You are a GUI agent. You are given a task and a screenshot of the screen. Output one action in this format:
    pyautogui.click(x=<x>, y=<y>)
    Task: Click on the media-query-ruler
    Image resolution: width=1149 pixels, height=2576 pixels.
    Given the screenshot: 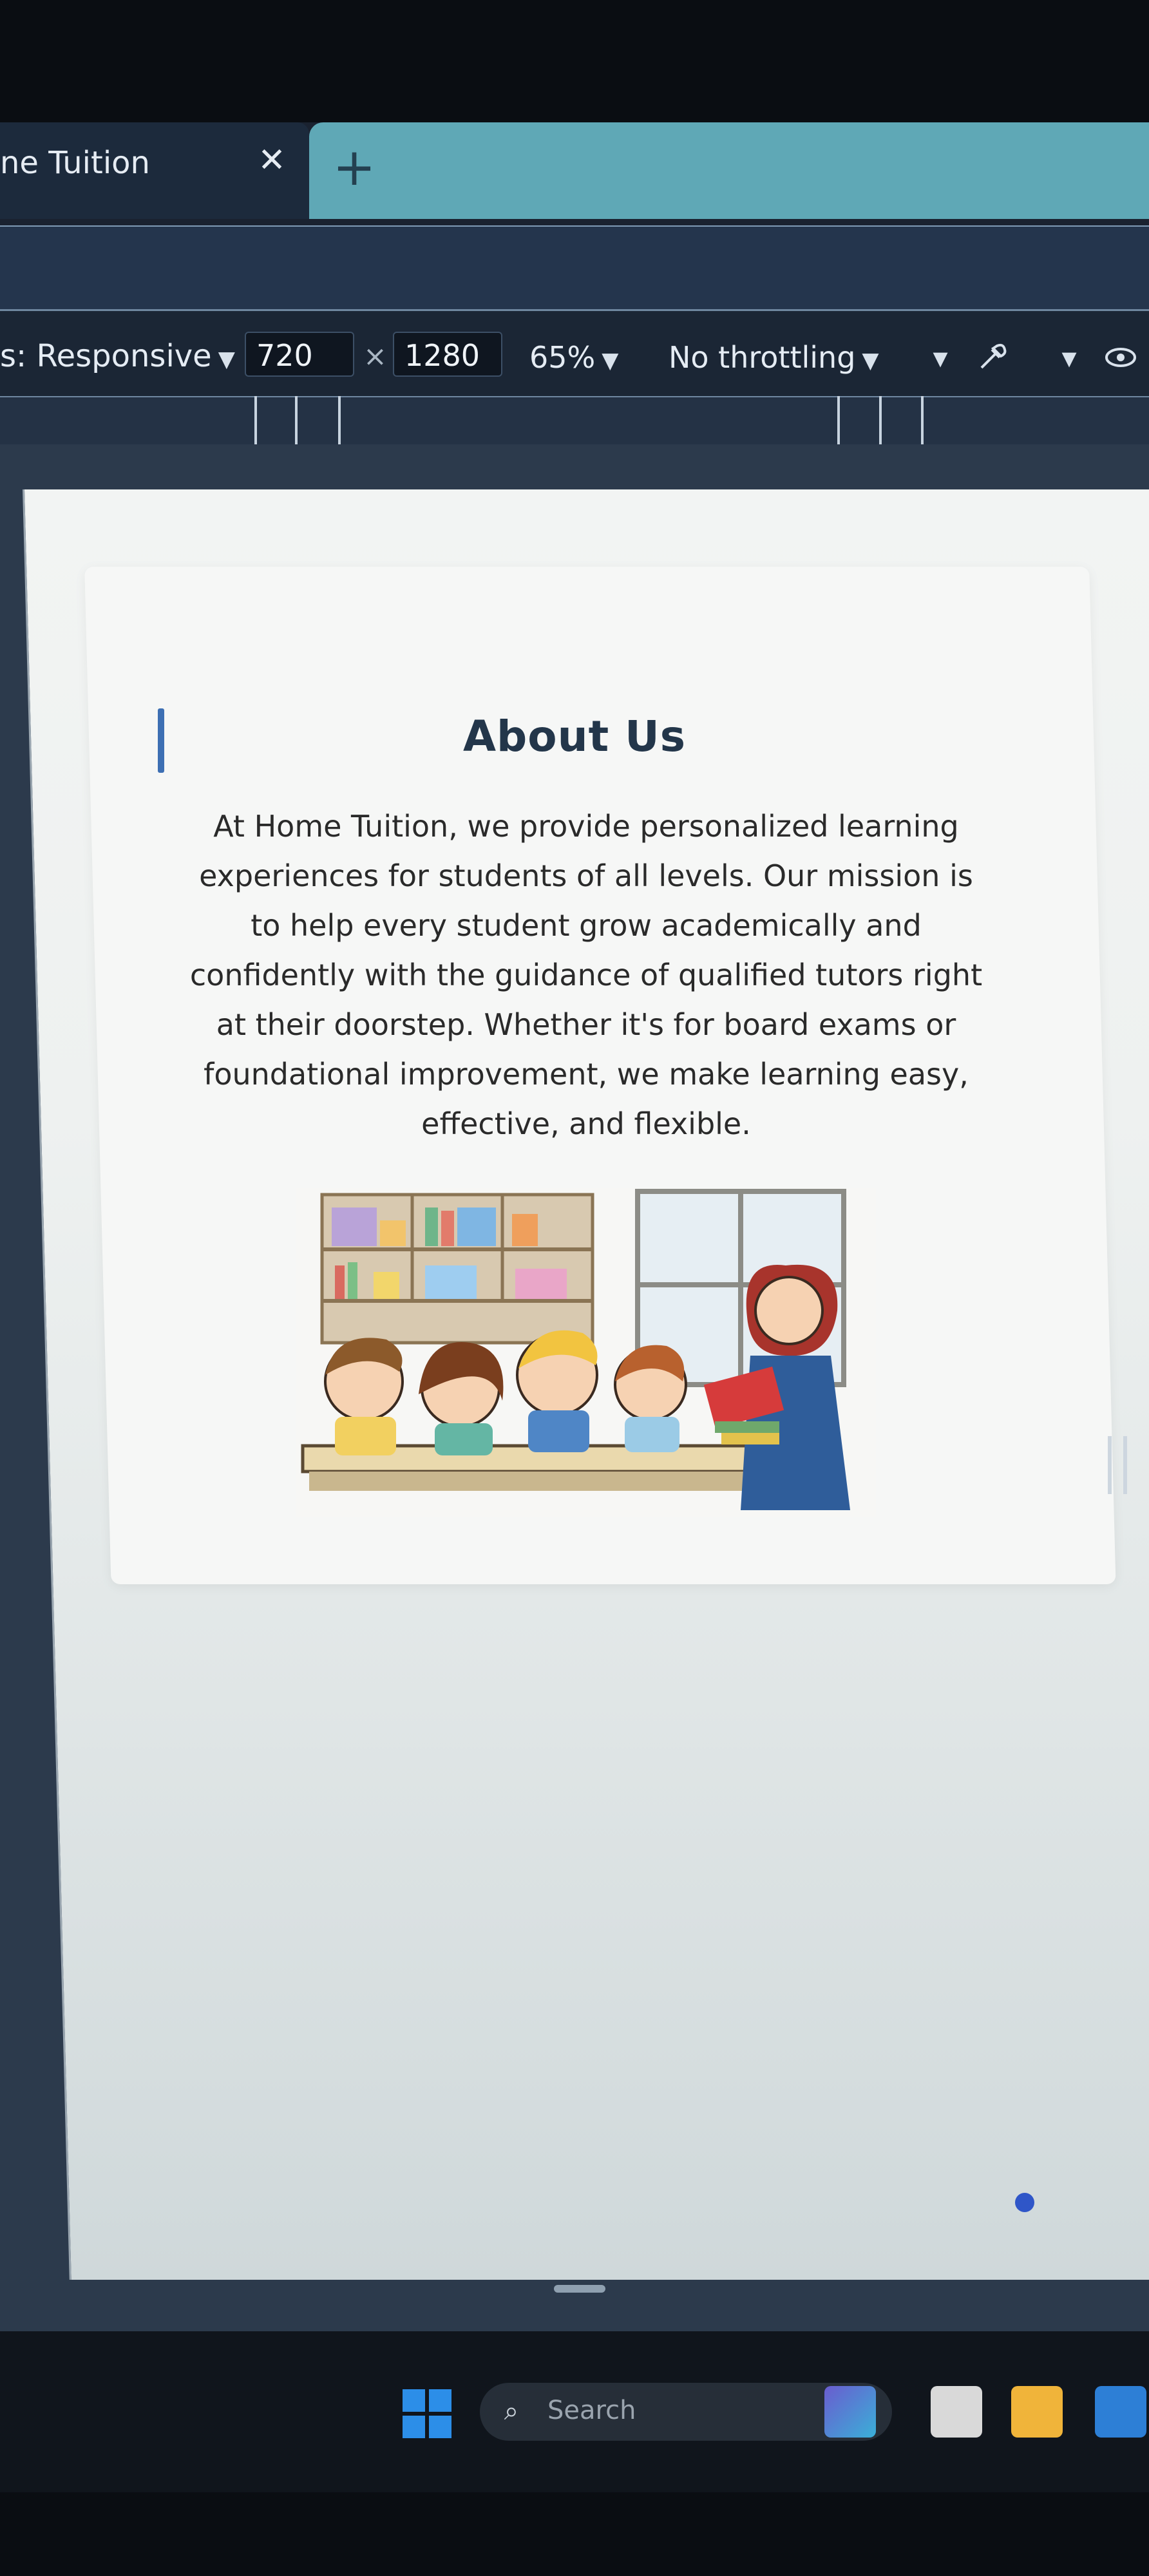 What is the action you would take?
    pyautogui.click(x=574, y=421)
    